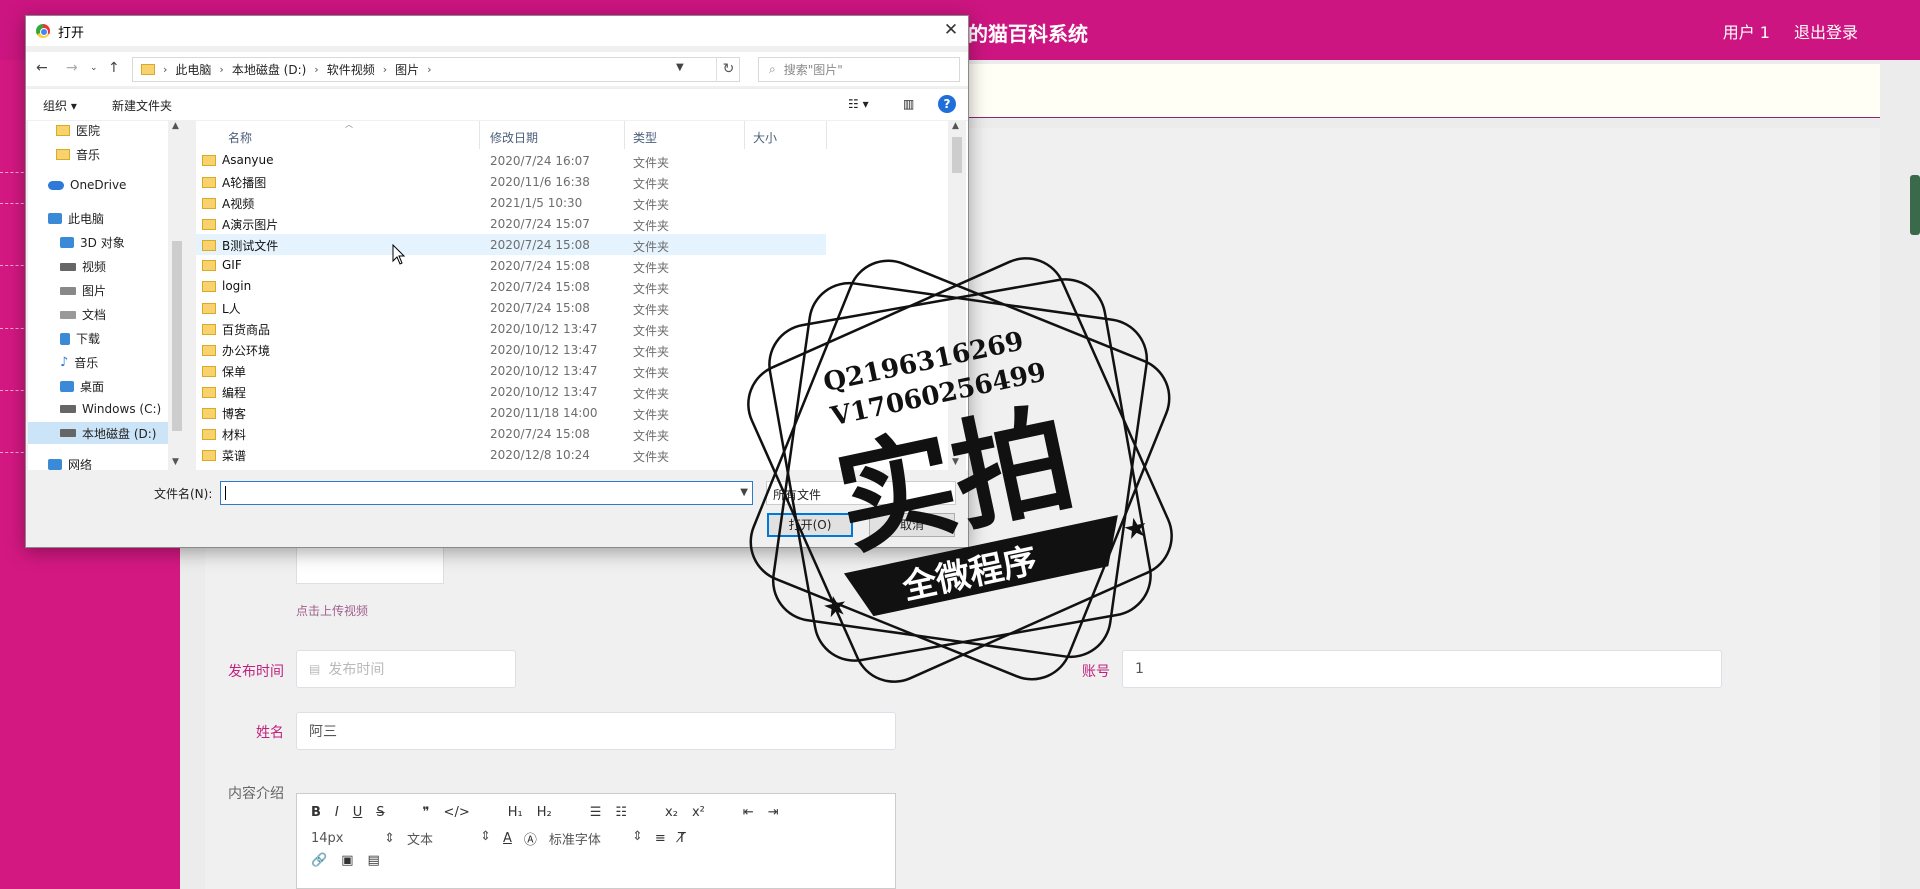 This screenshot has height=889, width=1920. Describe the element at coordinates (908, 104) in the screenshot. I see `preview-pane-icon: ▥` at that location.